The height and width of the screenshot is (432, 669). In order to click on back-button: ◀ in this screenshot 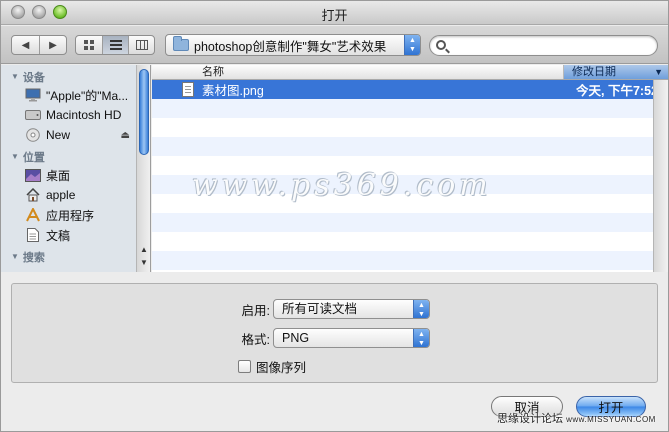, I will do `click(25, 45)`.